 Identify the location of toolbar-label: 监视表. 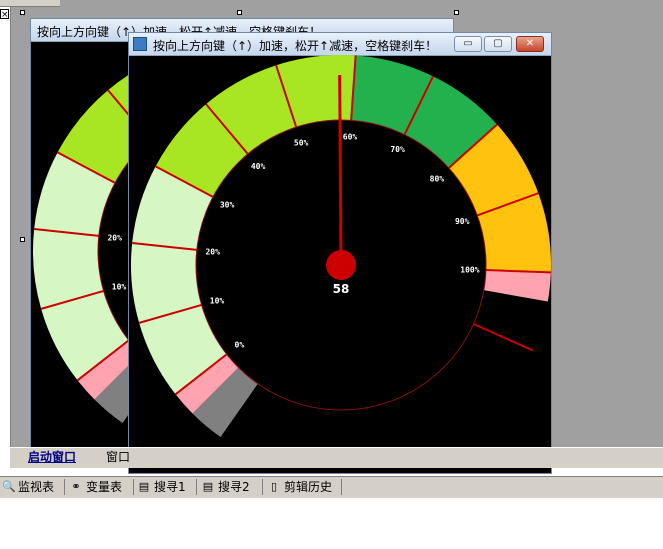
(36, 487).